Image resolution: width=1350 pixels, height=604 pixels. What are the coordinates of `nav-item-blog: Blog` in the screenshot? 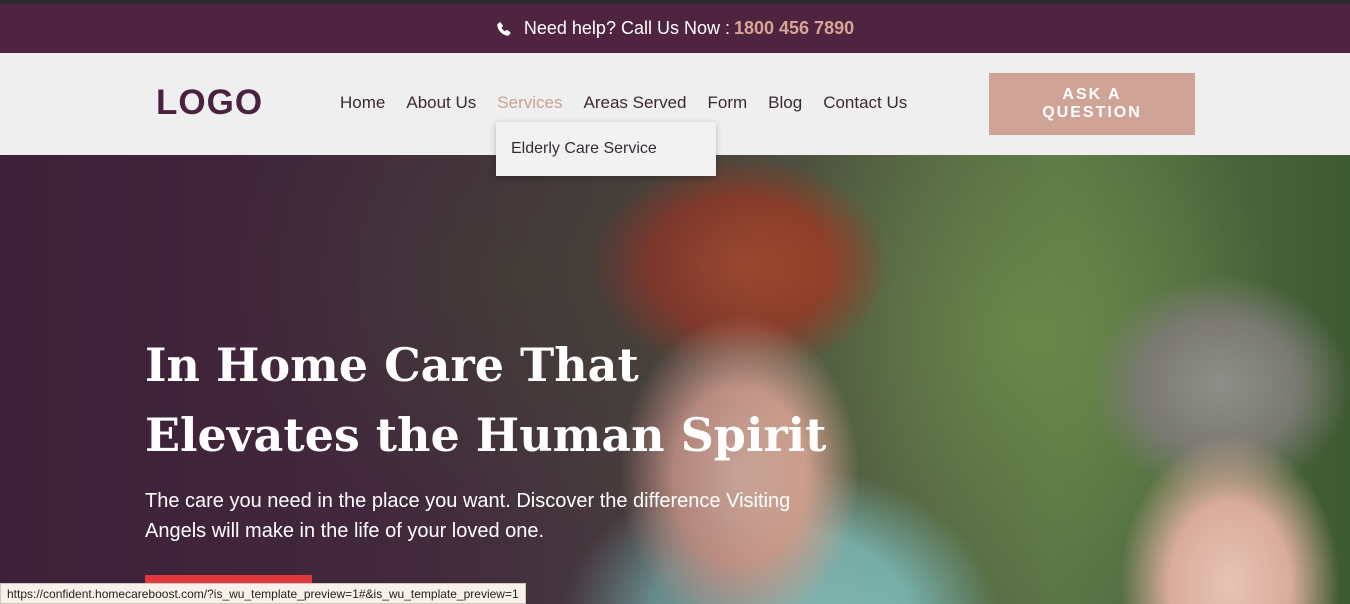 It's located at (785, 103).